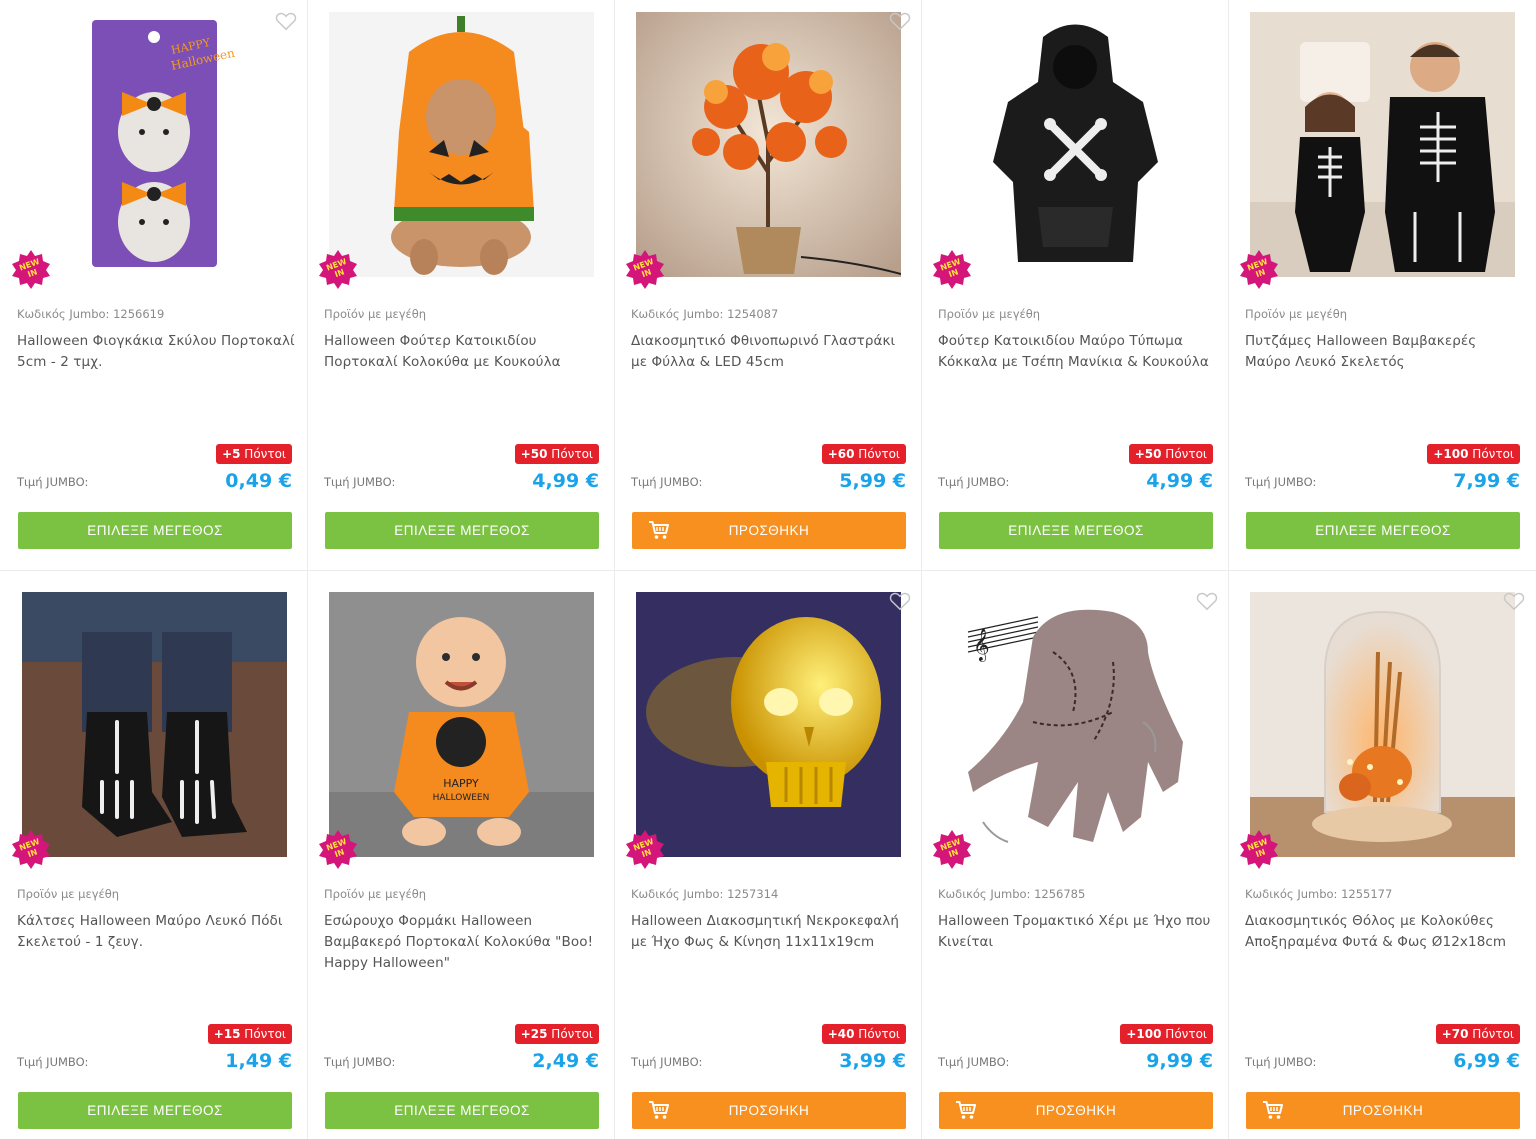 The height and width of the screenshot is (1139, 1536). What do you see at coordinates (863, 1034) in the screenshot?
I see `loyalty-points-badge: +40 Πόντοι` at bounding box center [863, 1034].